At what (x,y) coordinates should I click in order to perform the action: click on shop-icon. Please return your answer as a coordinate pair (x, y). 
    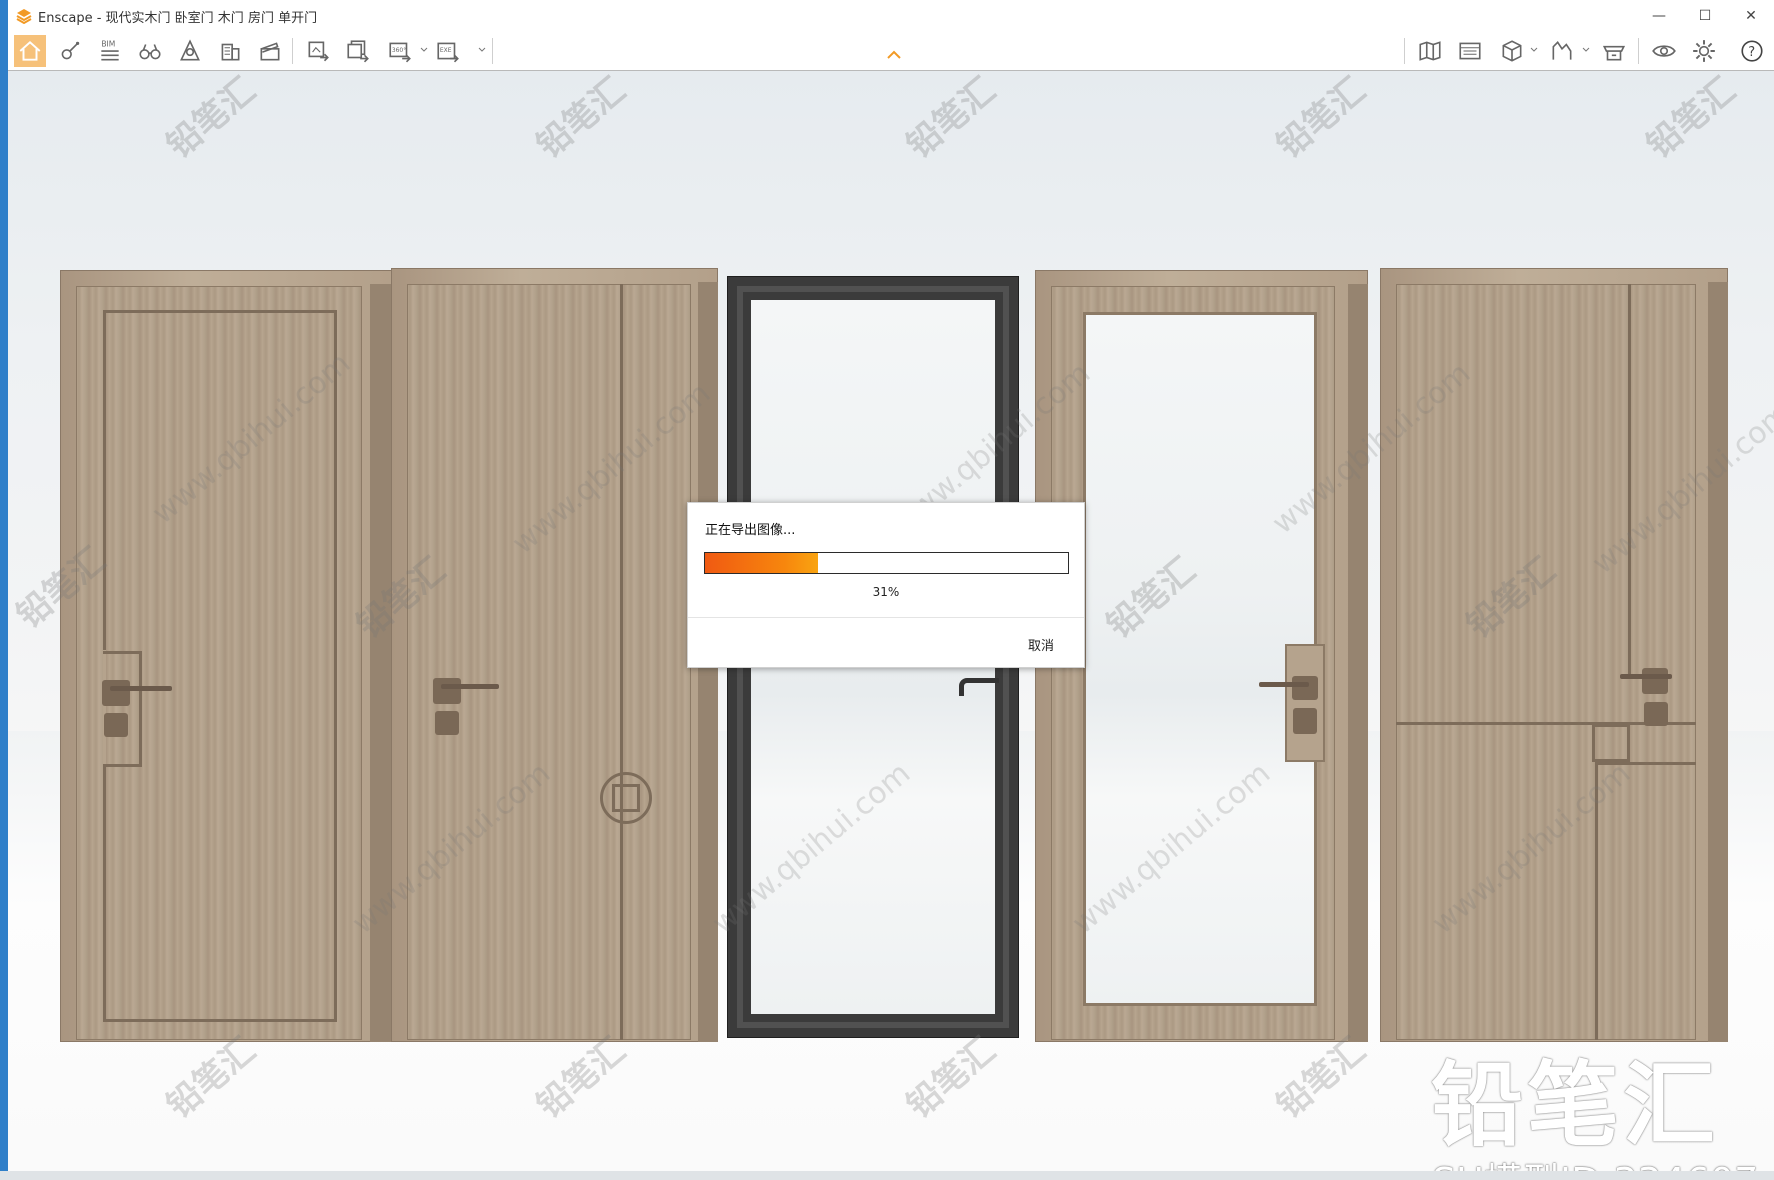
    Looking at the image, I should click on (1614, 53).